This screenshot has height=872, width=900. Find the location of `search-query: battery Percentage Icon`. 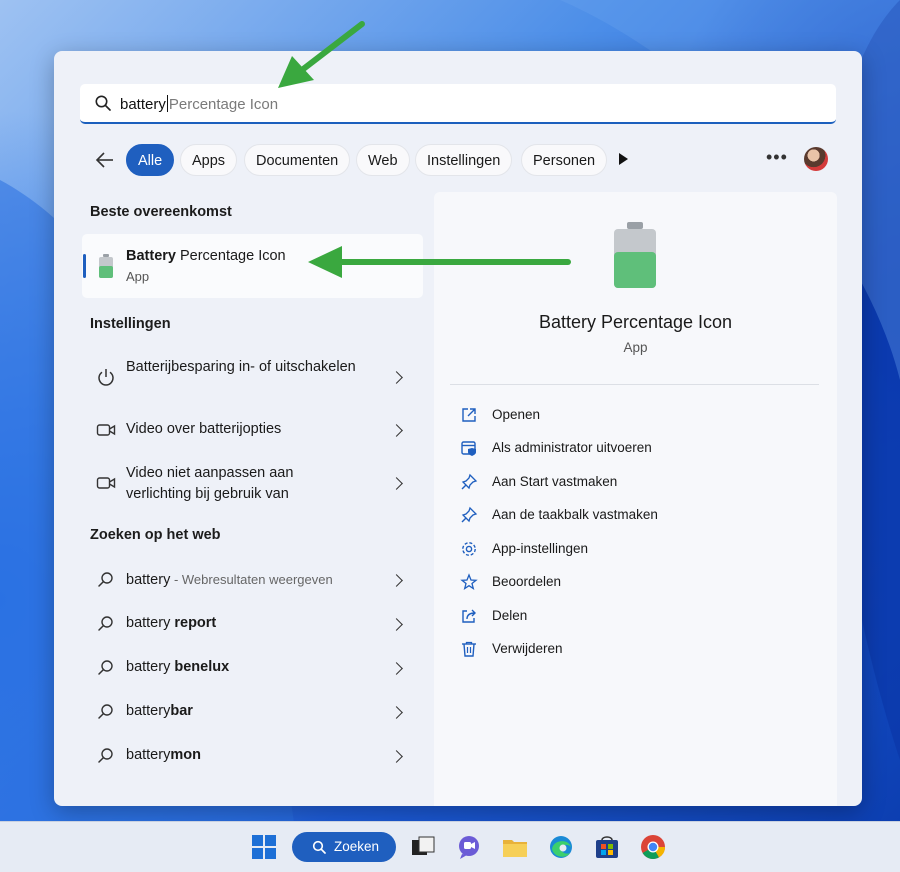

search-query: battery Percentage Icon is located at coordinates (199, 104).